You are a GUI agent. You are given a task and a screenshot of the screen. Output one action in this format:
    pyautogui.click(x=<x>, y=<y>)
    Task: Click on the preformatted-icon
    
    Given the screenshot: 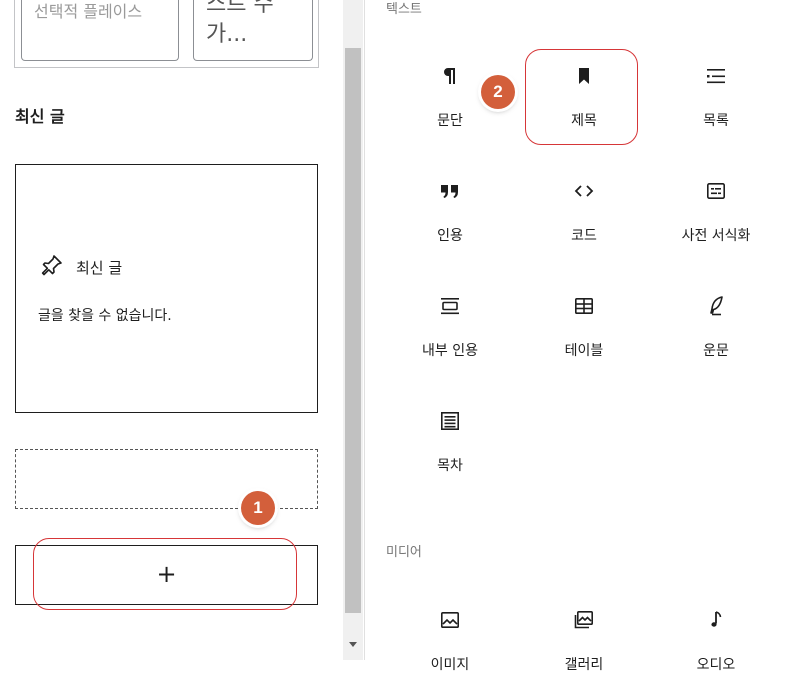 What is the action you would take?
    pyautogui.click(x=716, y=191)
    